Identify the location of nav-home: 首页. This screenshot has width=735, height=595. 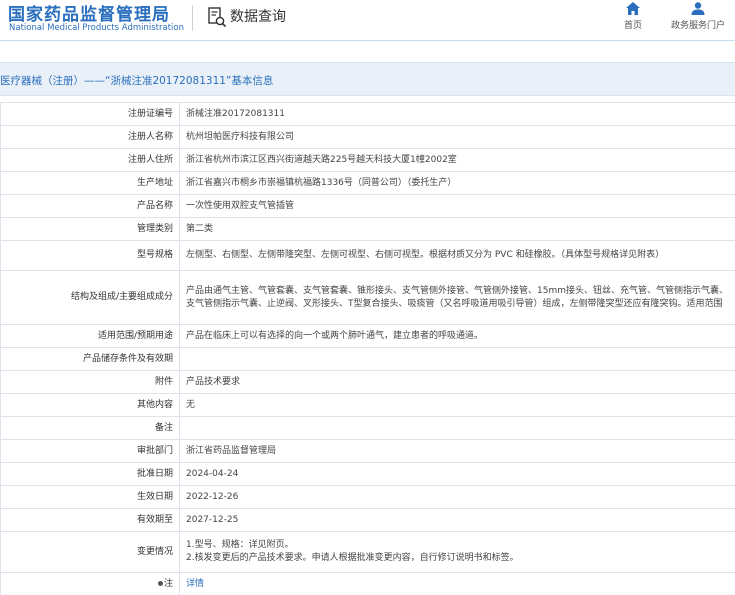
(633, 16).